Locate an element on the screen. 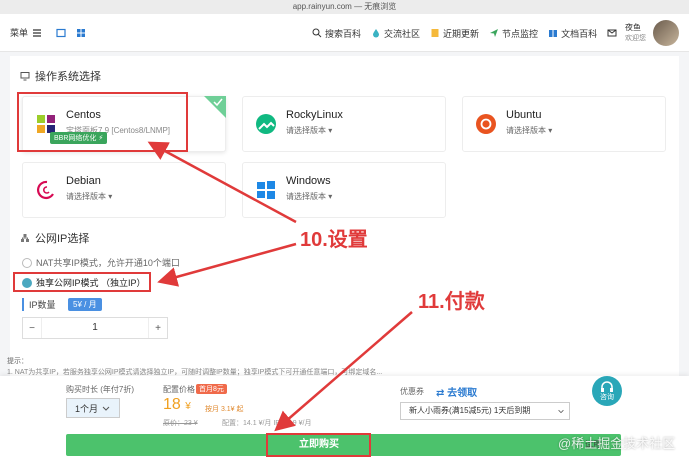  avatar is located at coordinates (666, 33).